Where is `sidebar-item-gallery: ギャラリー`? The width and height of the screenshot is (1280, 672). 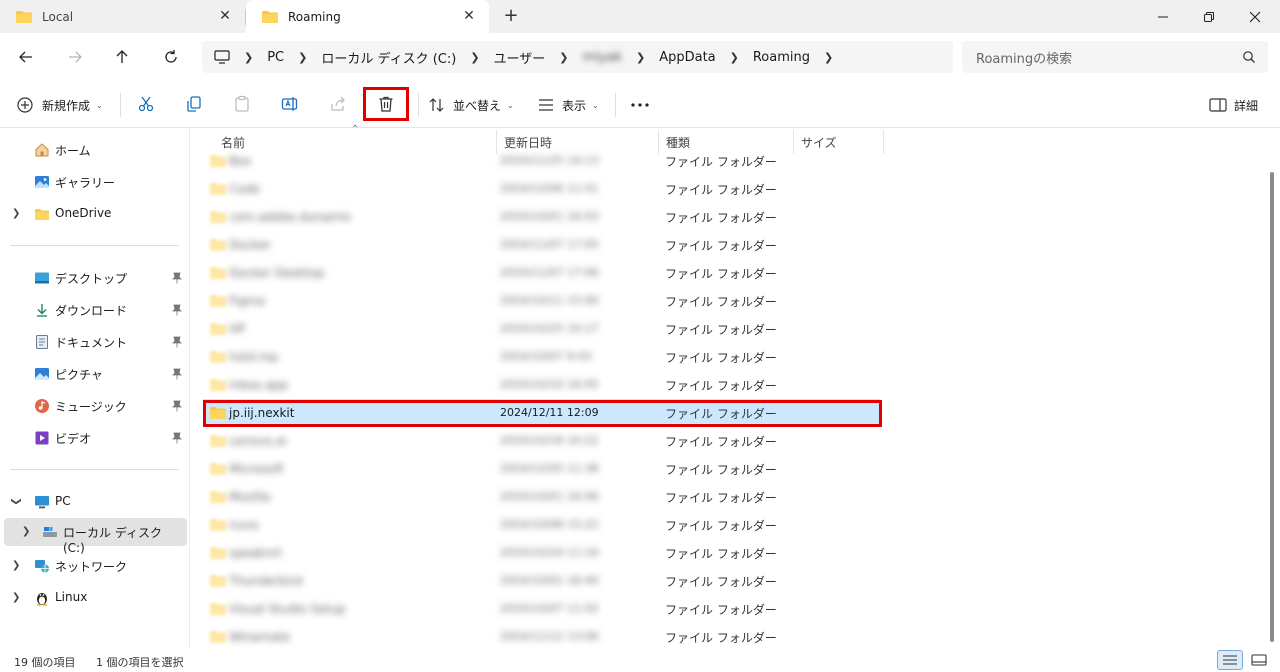 sidebar-item-gallery: ギャラリー is located at coordinates (95, 182).